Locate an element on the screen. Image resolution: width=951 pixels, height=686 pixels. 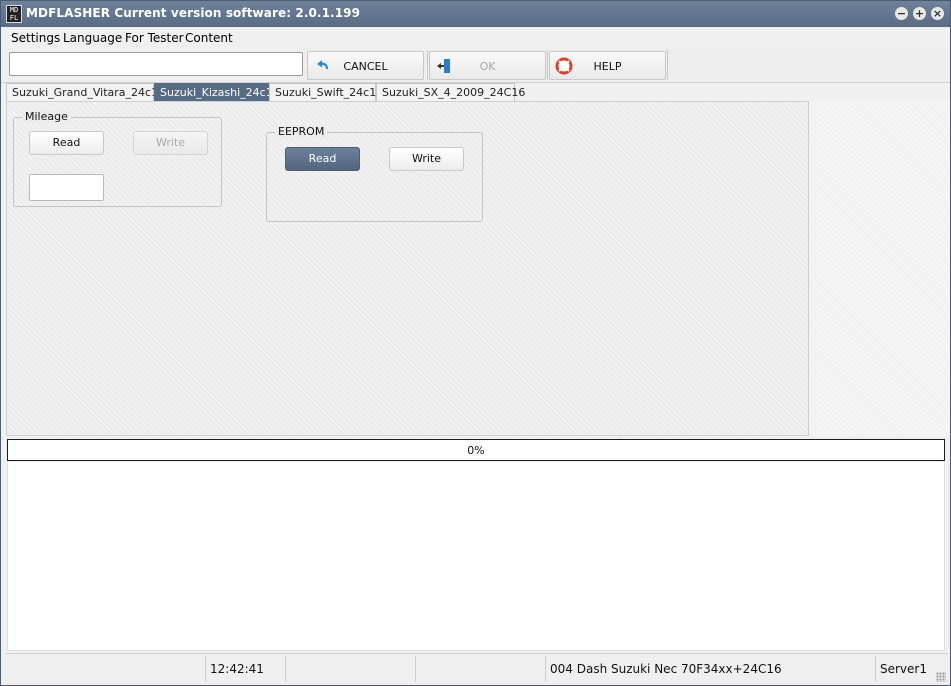
command-input is located at coordinates (156, 64).